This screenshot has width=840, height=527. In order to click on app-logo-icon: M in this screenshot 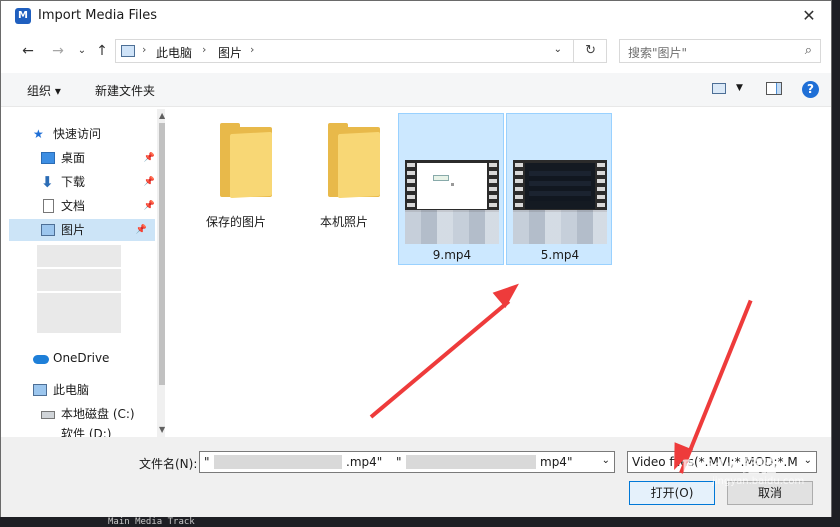, I will do `click(23, 16)`.